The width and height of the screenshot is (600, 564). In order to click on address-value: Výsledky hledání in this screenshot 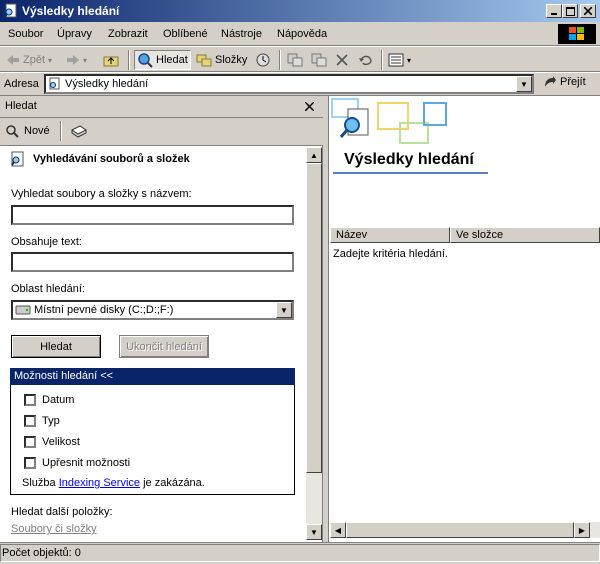, I will do `click(107, 84)`.